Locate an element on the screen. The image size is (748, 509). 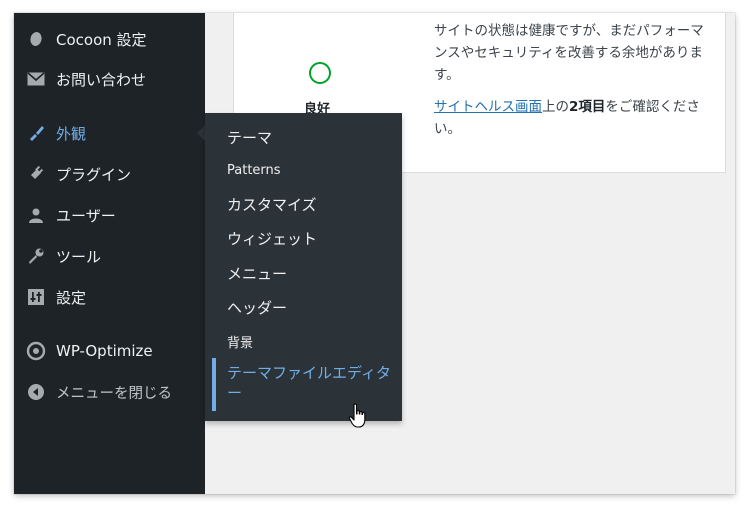
sidebar-item-tools: ツール is located at coordinates (109, 256).